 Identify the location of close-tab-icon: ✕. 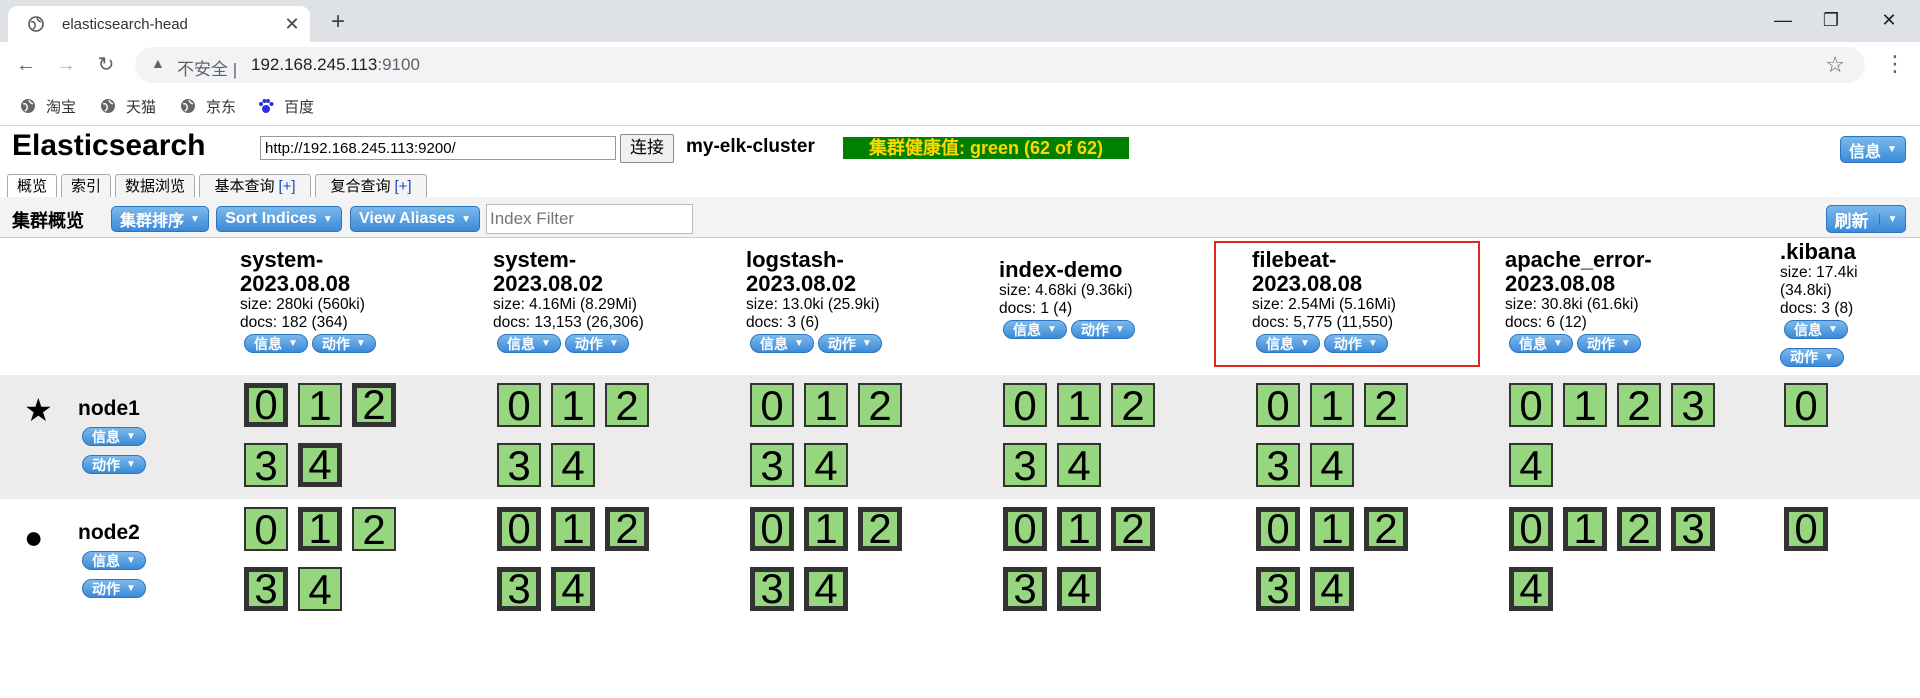
(292, 24).